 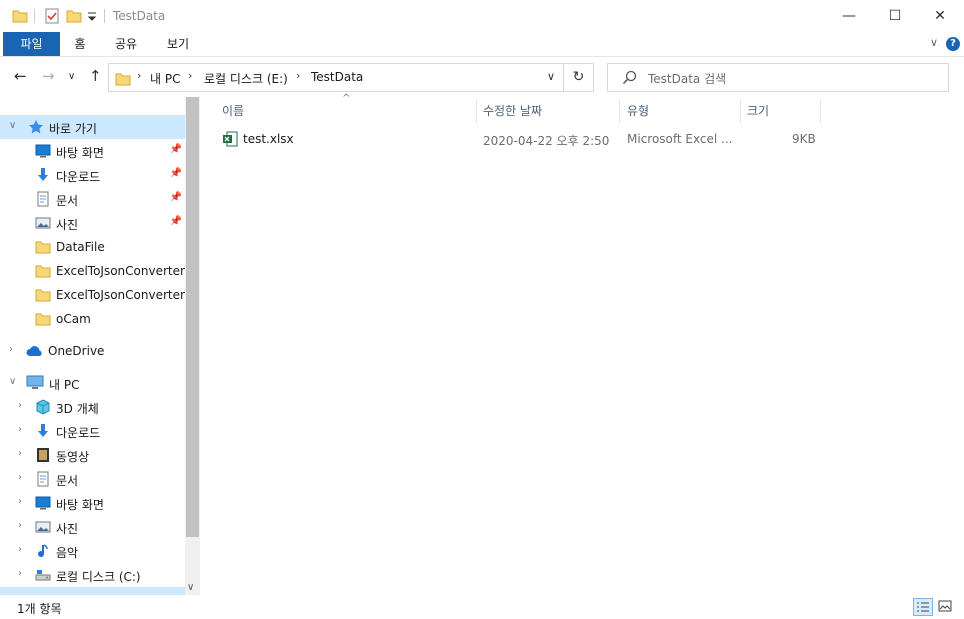 What do you see at coordinates (233, 111) in the screenshot?
I see `column-header-name: 이름` at bounding box center [233, 111].